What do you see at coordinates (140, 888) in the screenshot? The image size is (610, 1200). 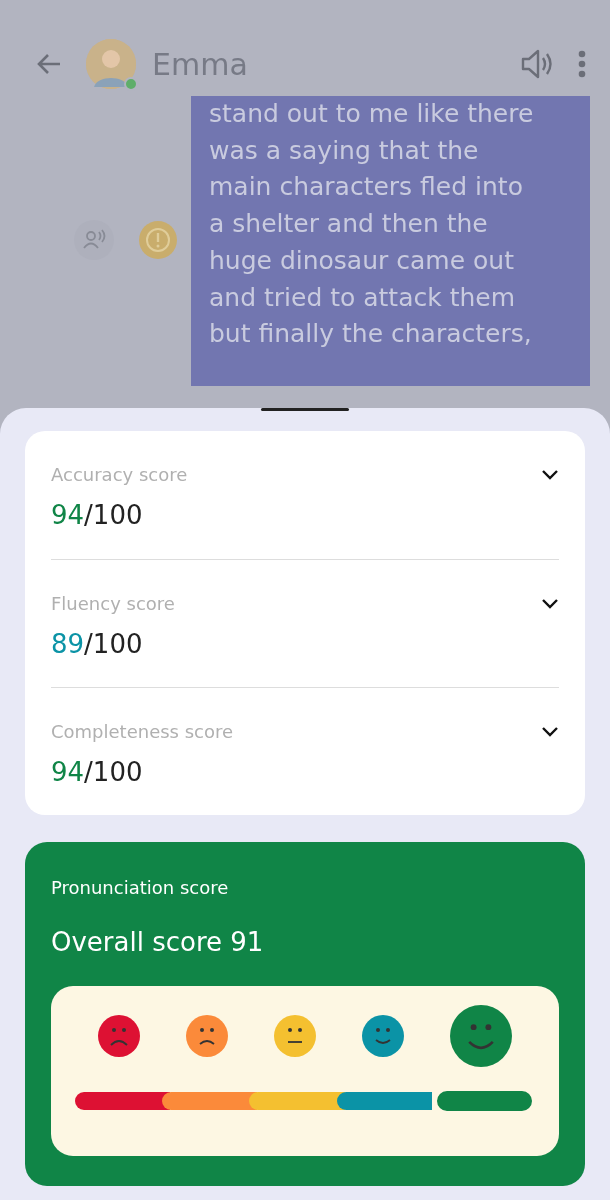 I see `card-title: Pronunciation score` at bounding box center [140, 888].